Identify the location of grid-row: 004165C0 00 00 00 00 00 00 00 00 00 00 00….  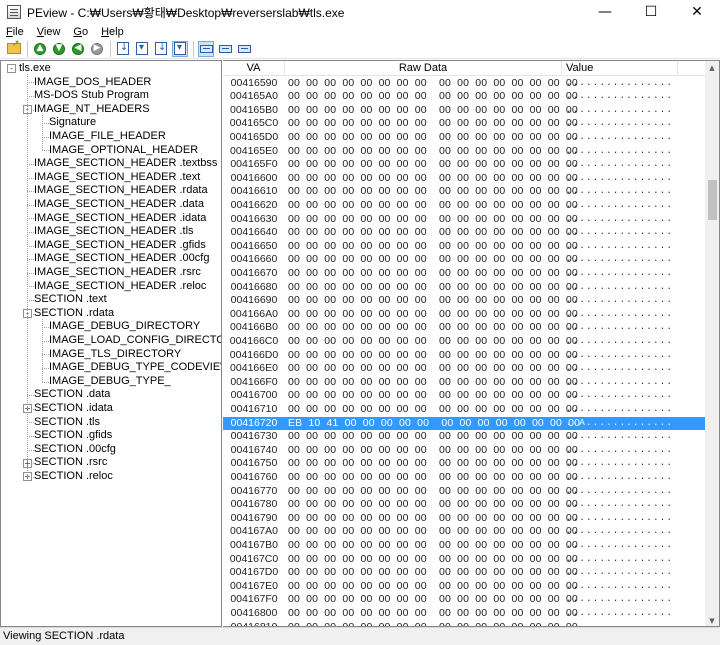
(464, 124).